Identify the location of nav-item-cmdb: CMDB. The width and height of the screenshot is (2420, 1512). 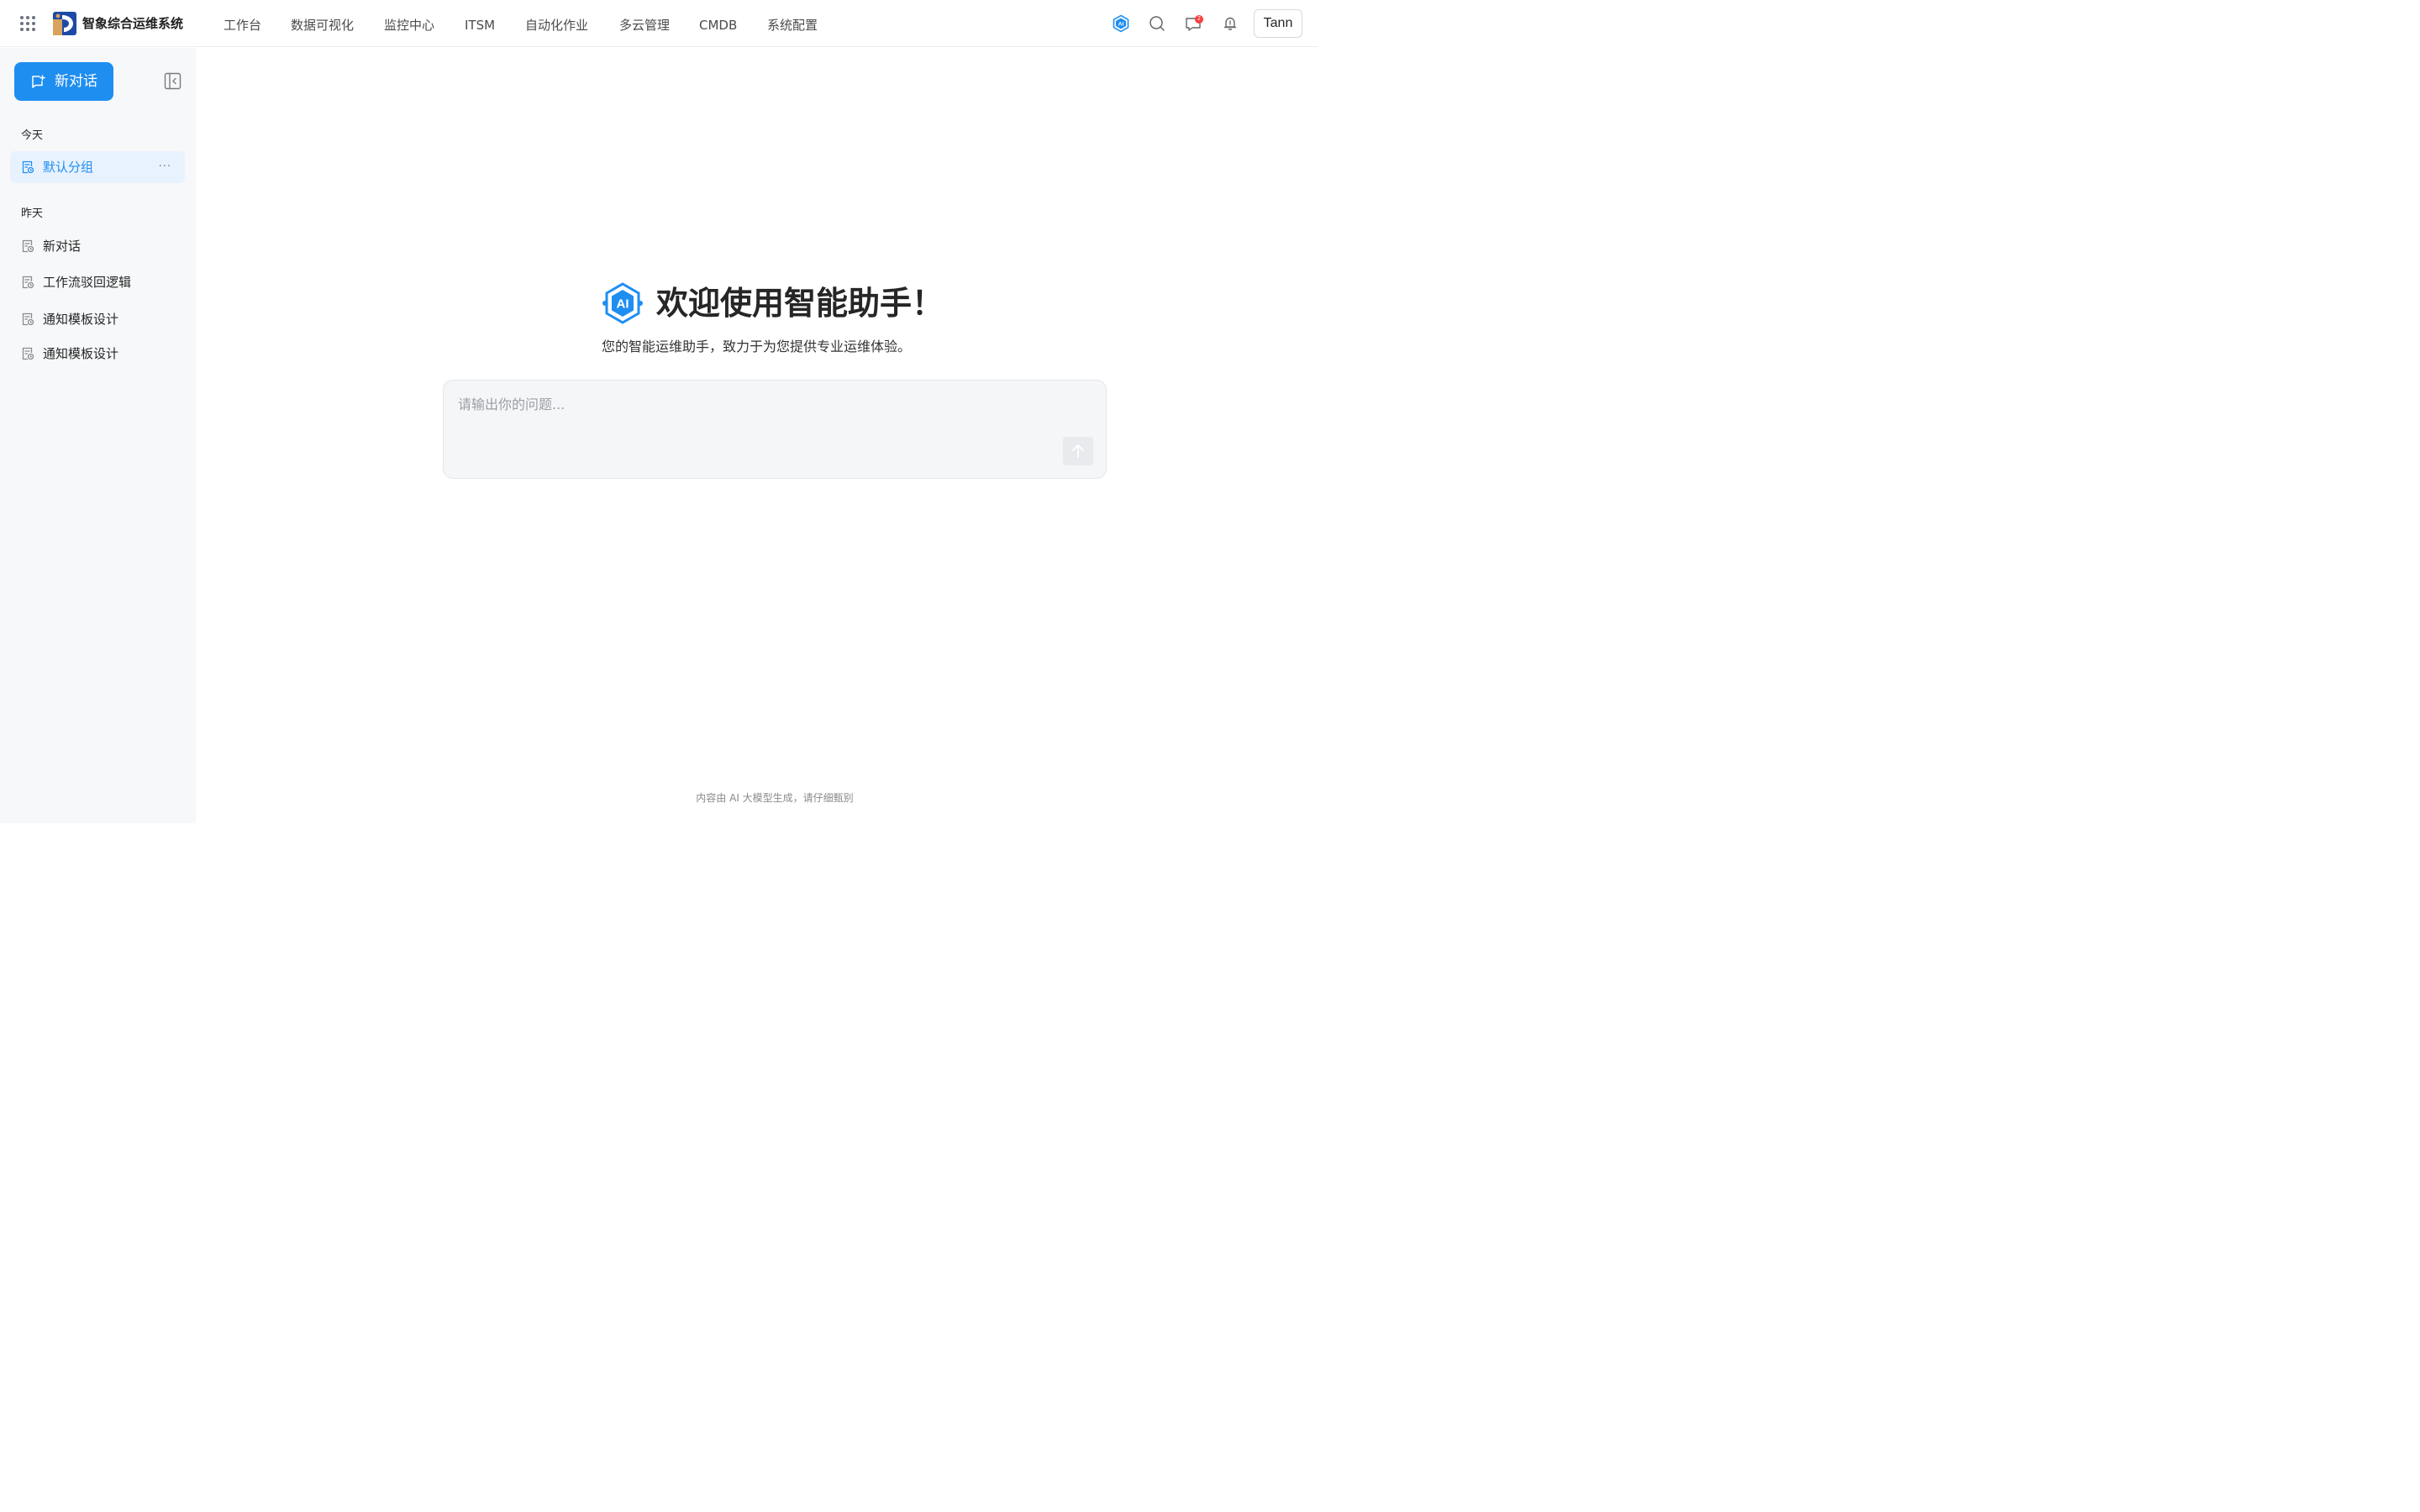
(718, 25).